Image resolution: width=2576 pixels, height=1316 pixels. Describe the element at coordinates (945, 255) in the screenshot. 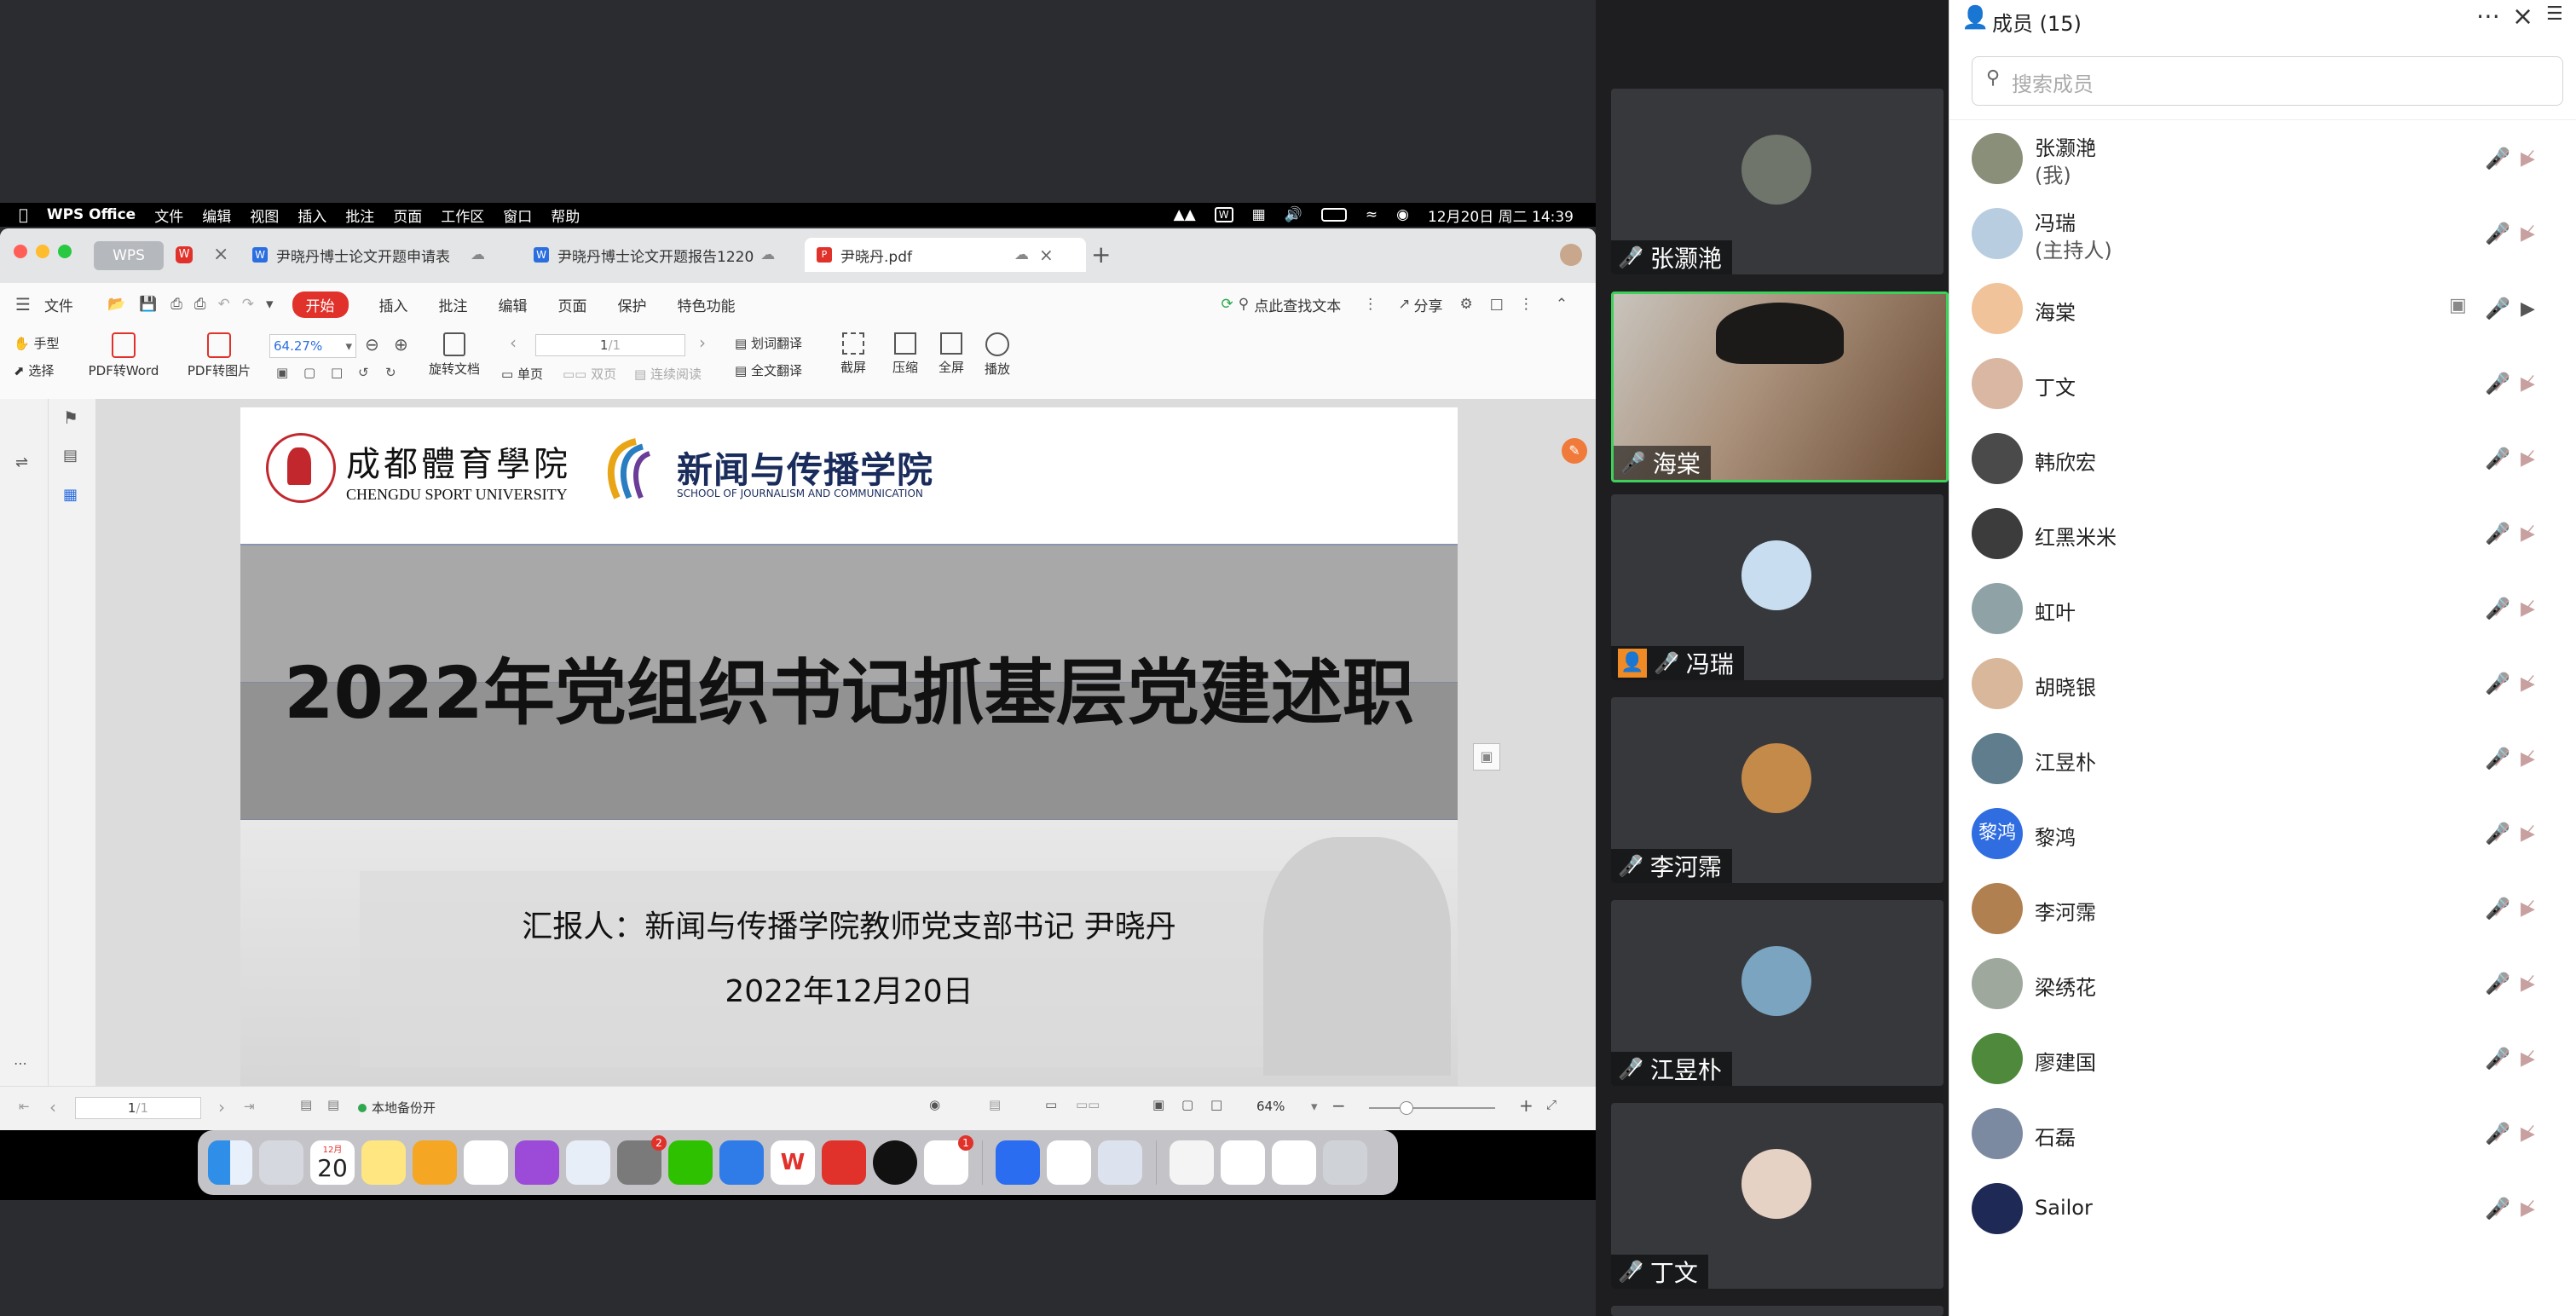

I see `tab-pdf-active: P 尹晓丹.pdf ☁ ×` at that location.